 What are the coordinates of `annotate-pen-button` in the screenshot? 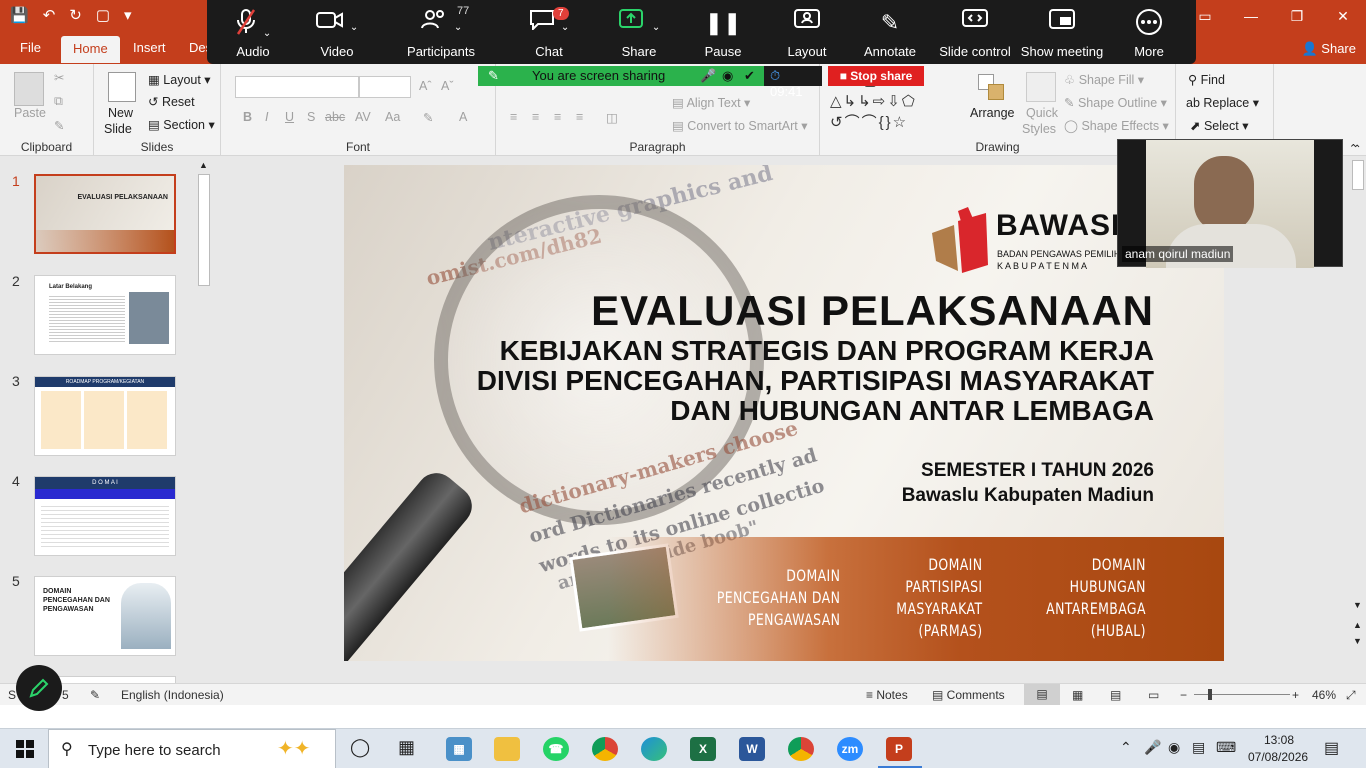 It's located at (39, 688).